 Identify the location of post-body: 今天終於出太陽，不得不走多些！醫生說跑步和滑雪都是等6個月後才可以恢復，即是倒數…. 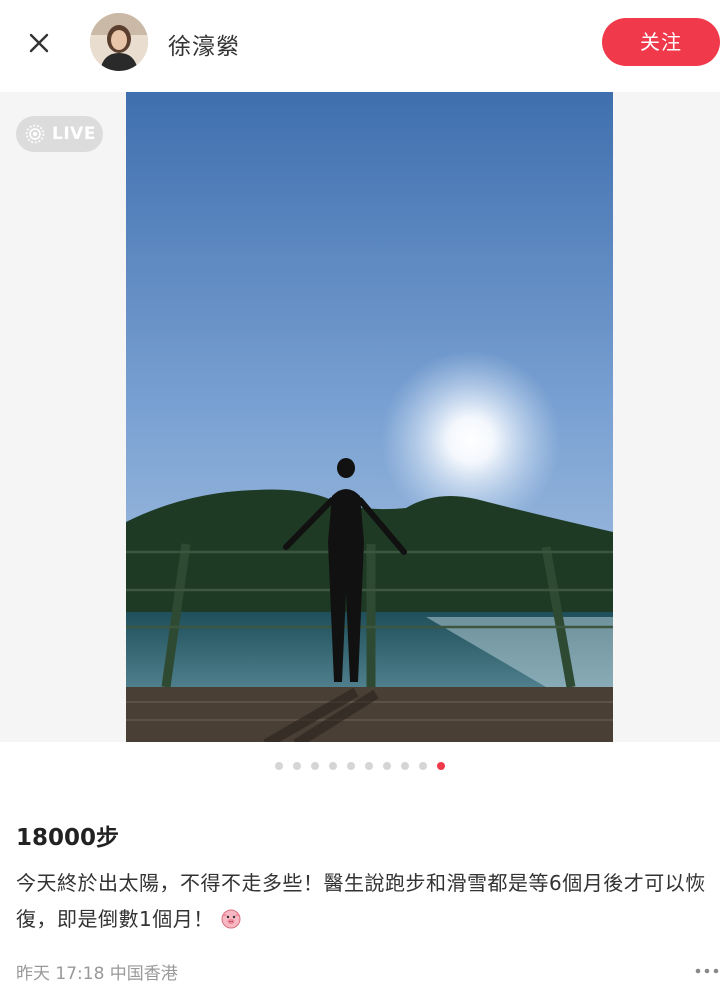
(366, 901).